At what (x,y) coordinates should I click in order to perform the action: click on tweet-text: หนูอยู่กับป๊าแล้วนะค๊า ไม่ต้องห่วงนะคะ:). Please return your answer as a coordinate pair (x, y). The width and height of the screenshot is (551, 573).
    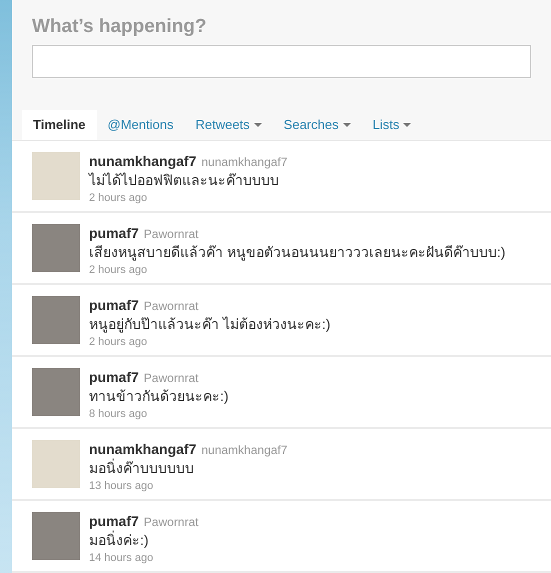
    Looking at the image, I should click on (209, 324).